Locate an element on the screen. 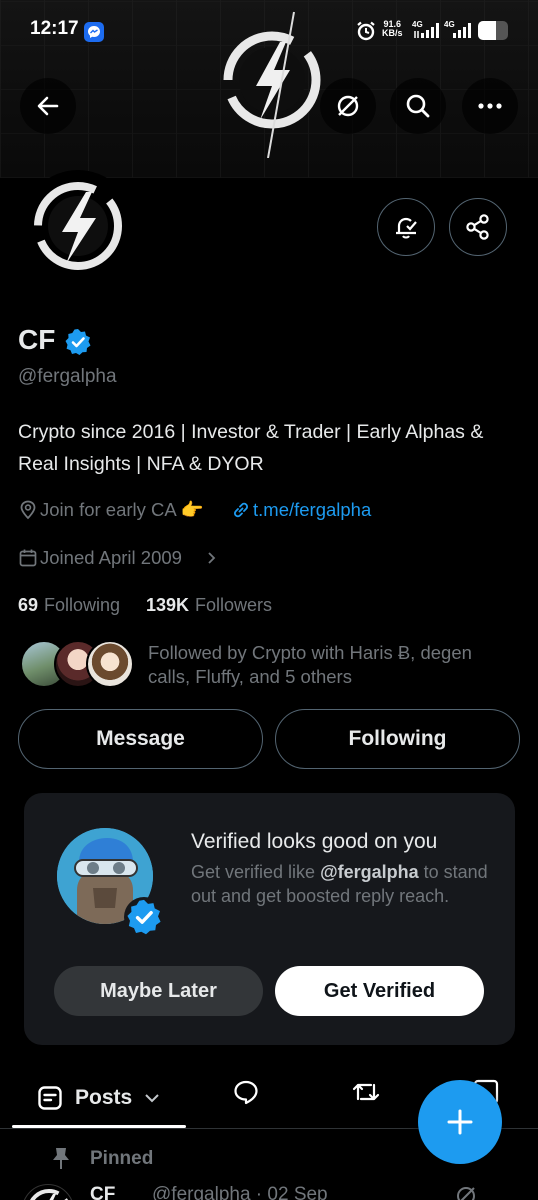 The width and height of the screenshot is (538, 1200). location-icon is located at coordinates (28, 510).